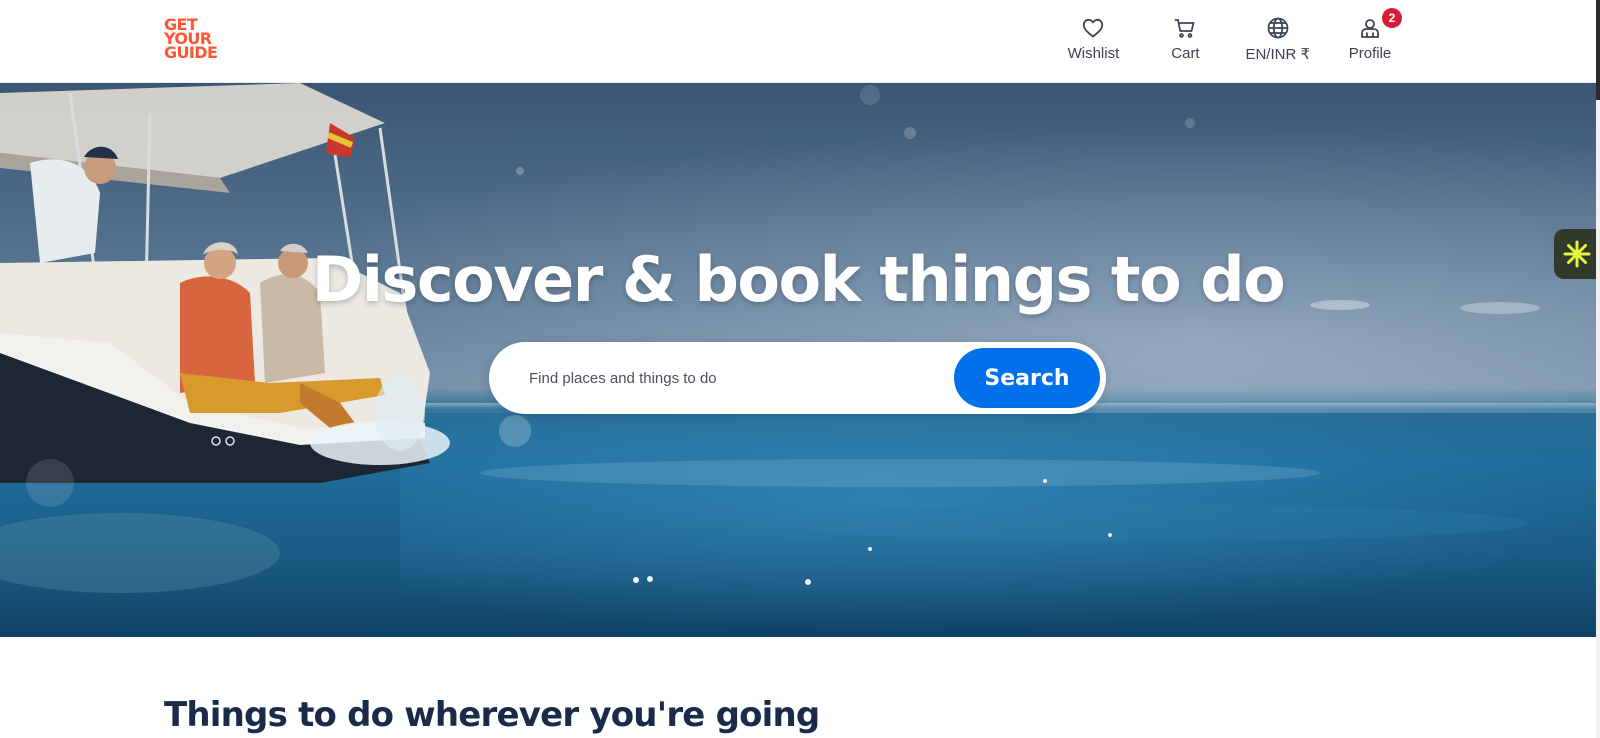 The image size is (1600, 738). Describe the element at coordinates (1185, 39) in the screenshot. I see `cart-button: Cart` at that location.